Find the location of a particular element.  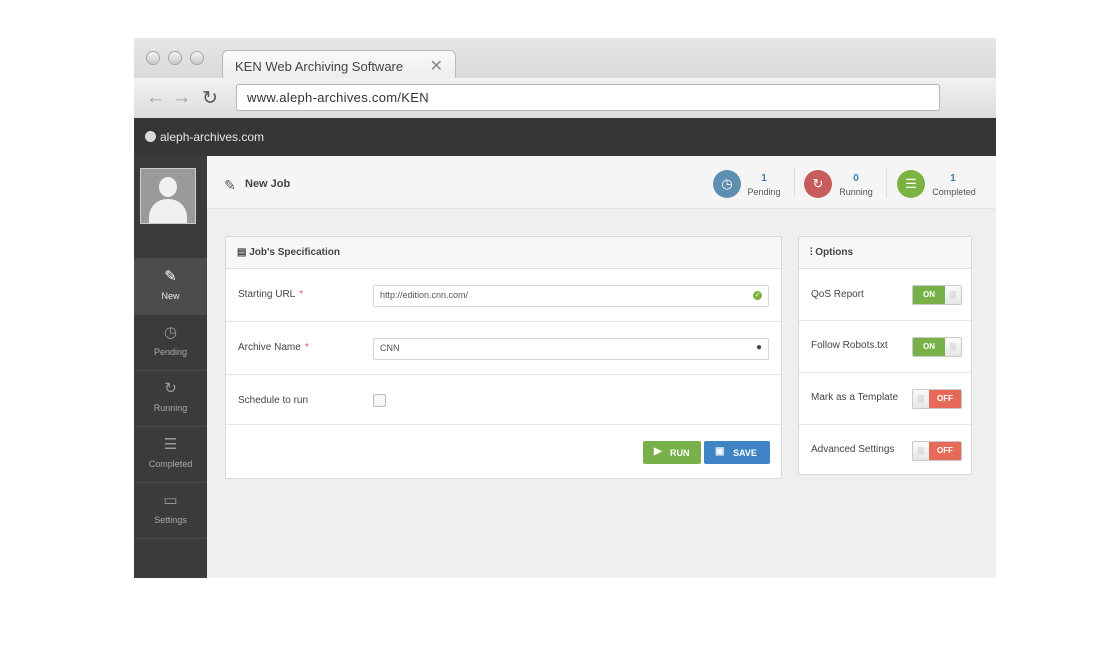

archive-name-value: CNN is located at coordinates (390, 348).